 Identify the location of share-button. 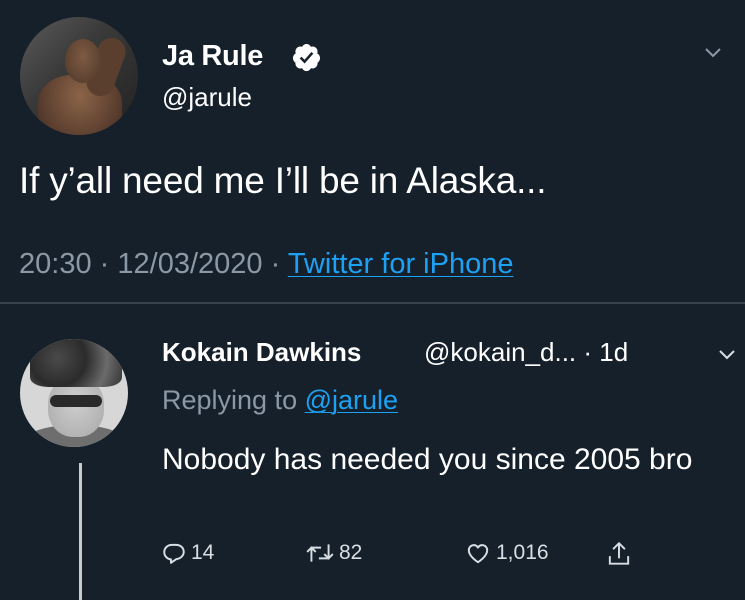
(621, 554).